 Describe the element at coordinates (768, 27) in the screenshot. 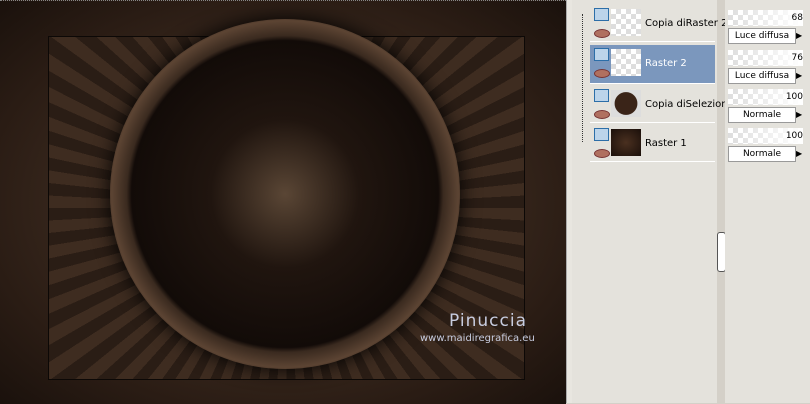

I see `layer-props-0: 68 Luce diffusa ▶` at that location.